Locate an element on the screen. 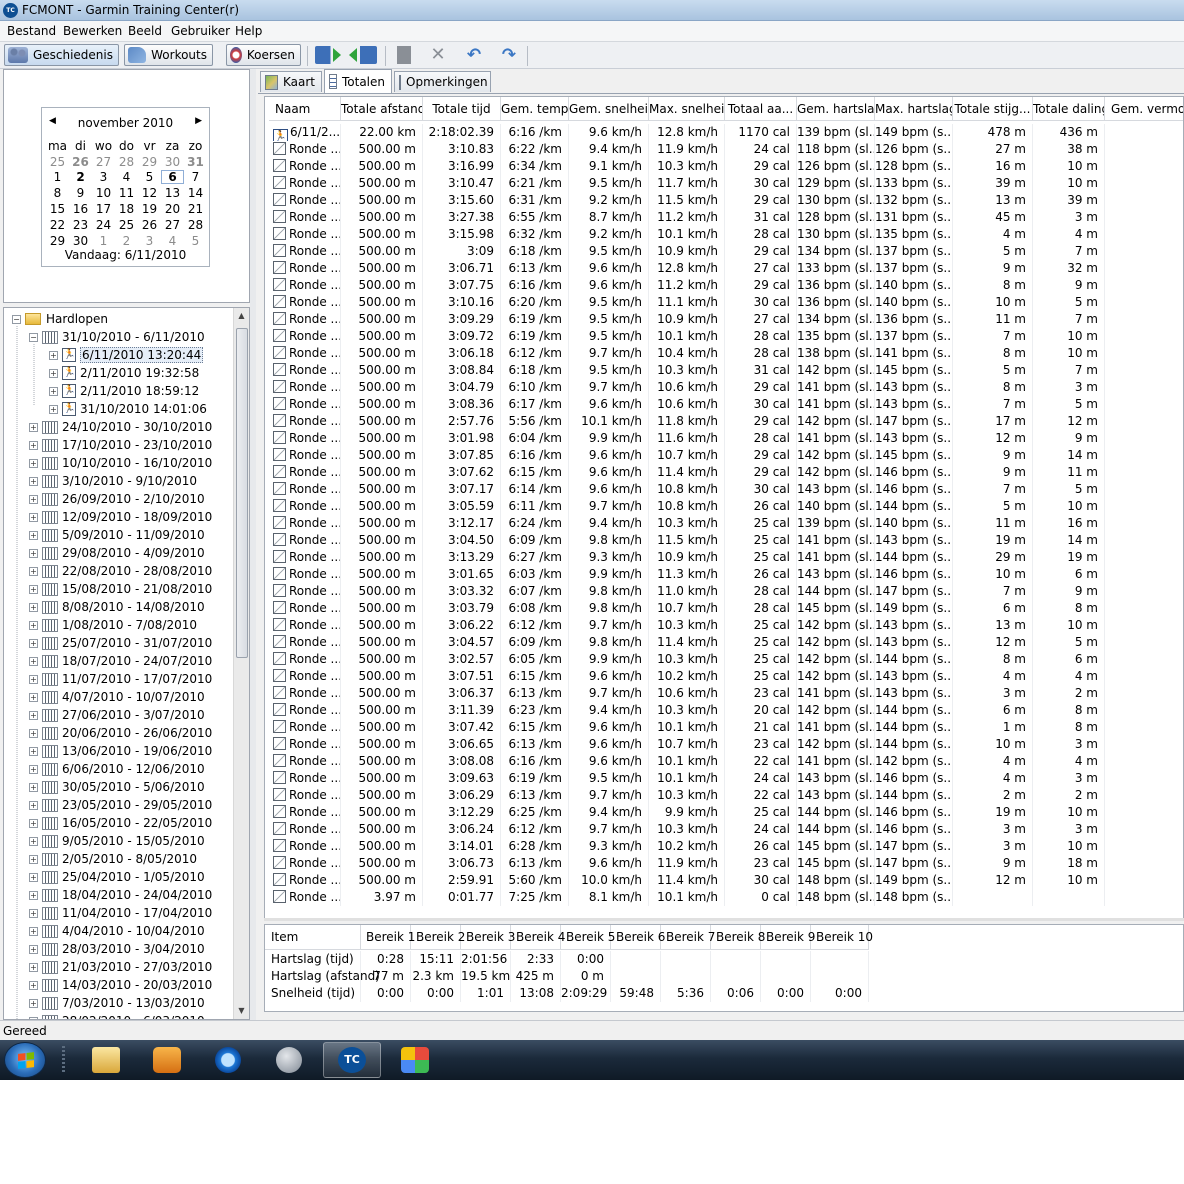 This screenshot has height=1184, width=1184. column-header: Totale tijd is located at coordinates (462, 109).